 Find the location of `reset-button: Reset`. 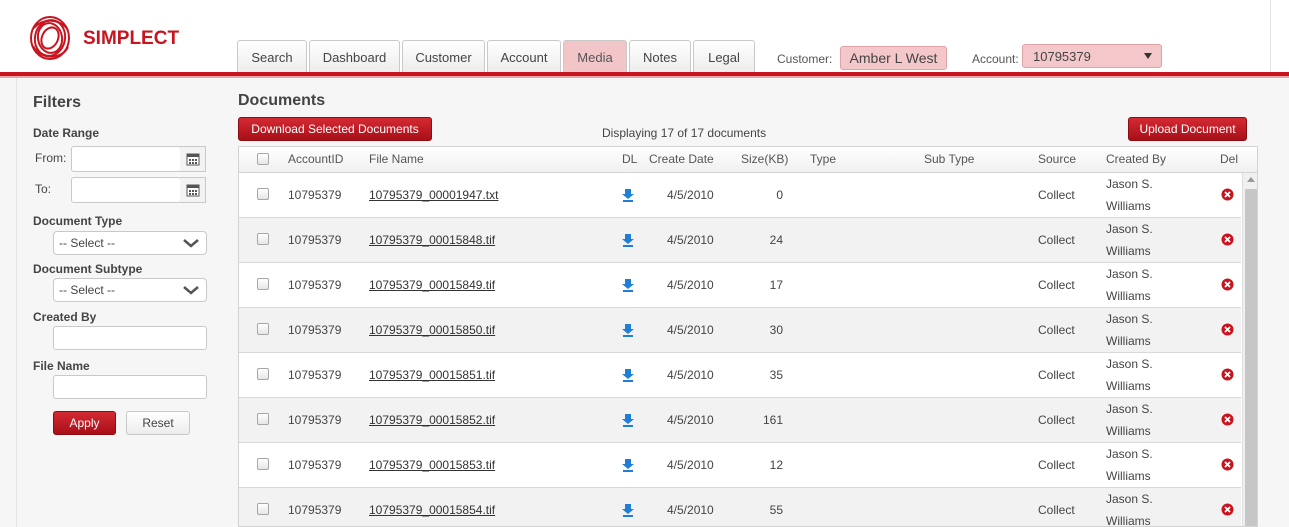

reset-button: Reset is located at coordinates (158, 423).